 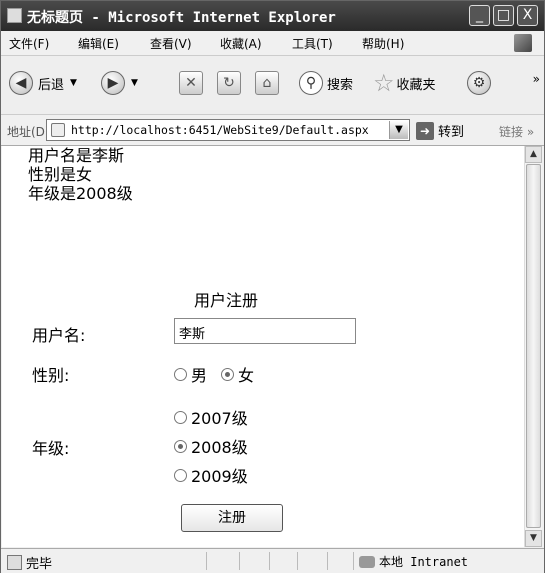 What do you see at coordinates (180, 374) in the screenshot?
I see `radio-male` at bounding box center [180, 374].